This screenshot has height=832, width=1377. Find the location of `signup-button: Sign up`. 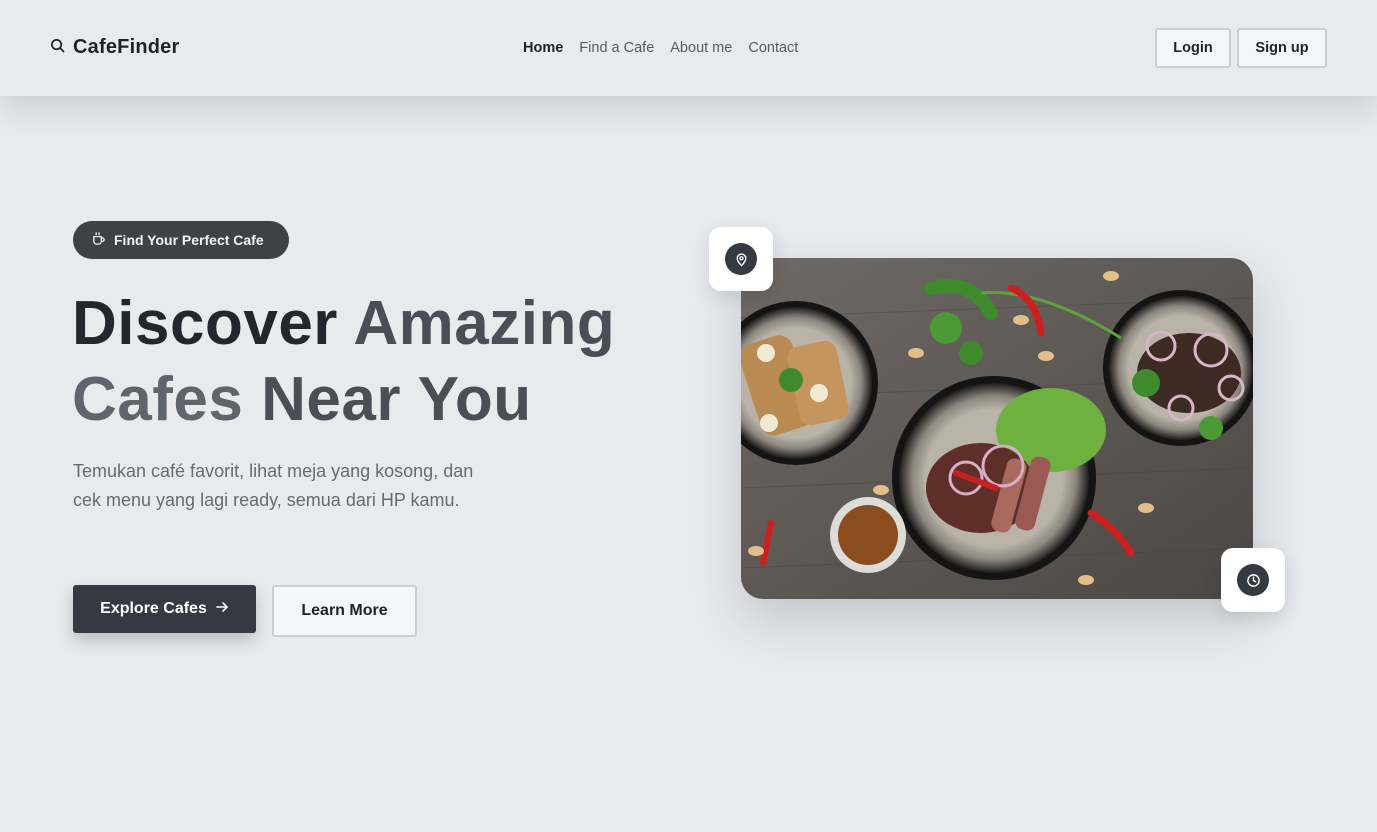

signup-button: Sign up is located at coordinates (1282, 48).